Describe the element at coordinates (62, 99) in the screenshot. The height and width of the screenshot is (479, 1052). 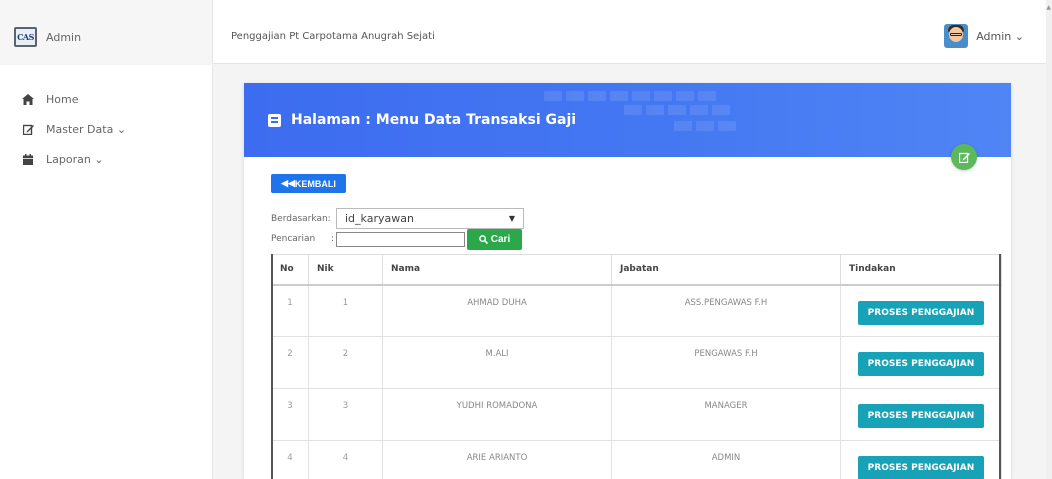
I see `sidebar-item-label: Home` at that location.